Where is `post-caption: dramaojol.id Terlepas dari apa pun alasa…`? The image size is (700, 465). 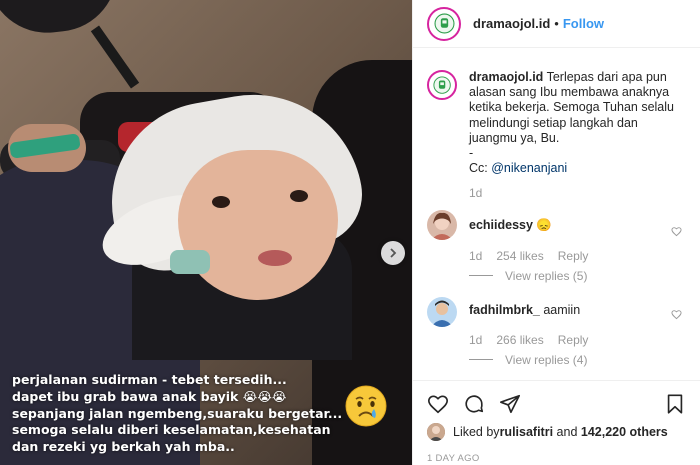
post-caption: dramaojol.id Terlepas dari apa pun alasa… is located at coordinates (556, 125).